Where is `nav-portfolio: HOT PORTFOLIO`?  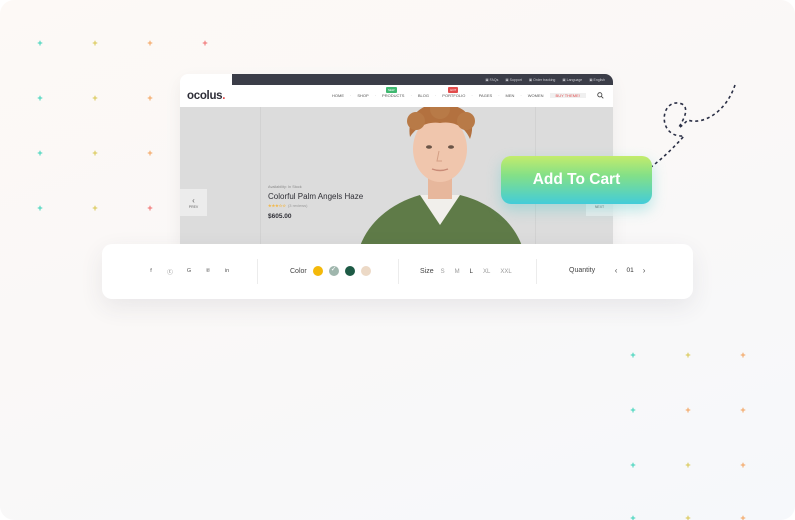 nav-portfolio: HOT PORTFOLIO is located at coordinates (453, 92).